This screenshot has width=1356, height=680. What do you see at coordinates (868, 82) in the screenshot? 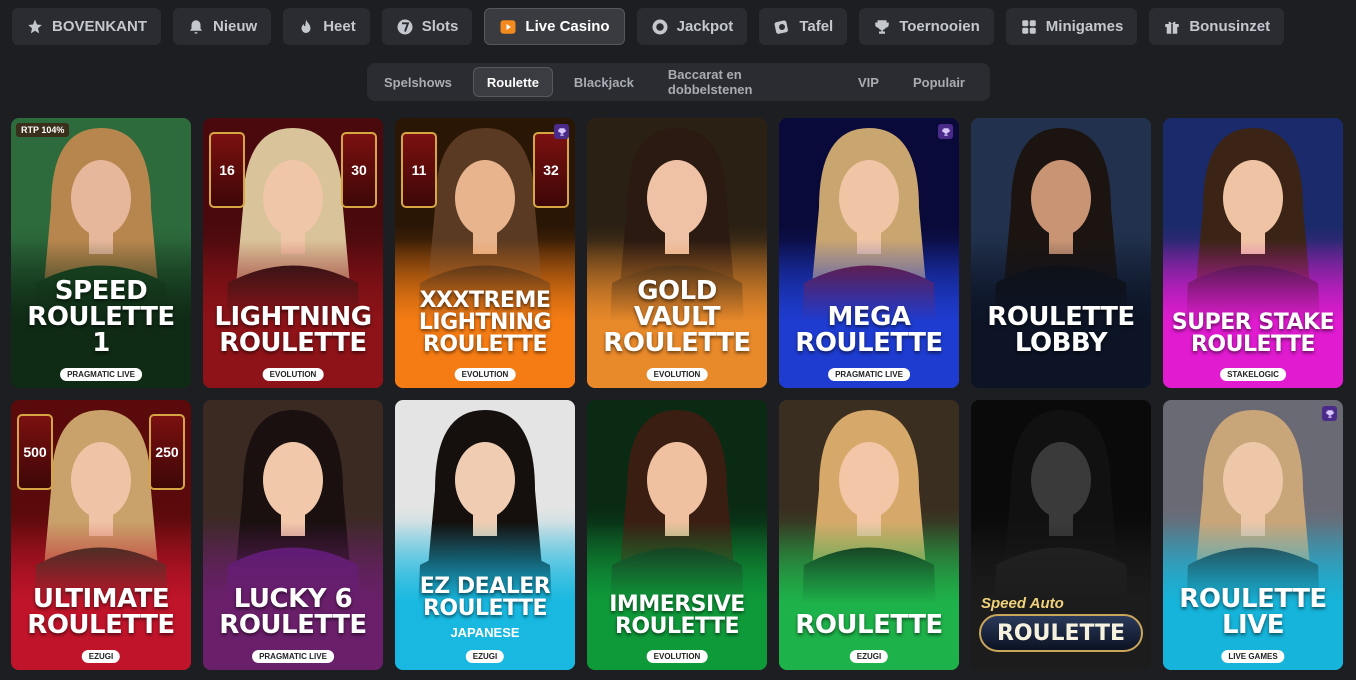
I see `tab-vip: VIP` at bounding box center [868, 82].